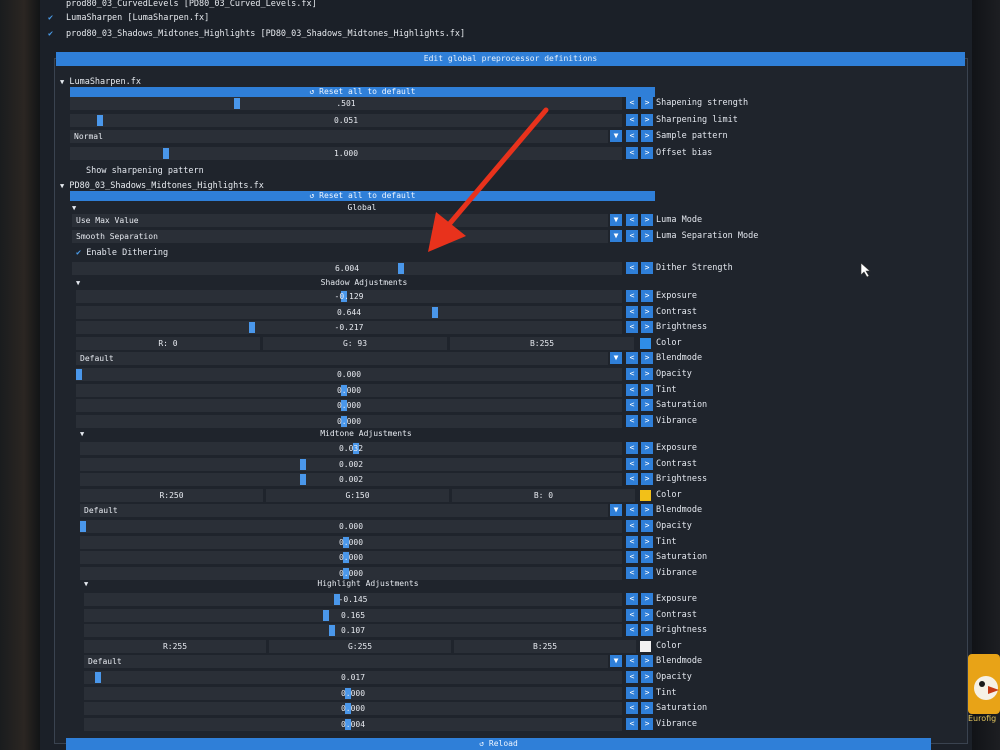  What do you see at coordinates (122, 253) in the screenshot?
I see `enable-dithering-checkbox: ✔ Enable Dithering` at bounding box center [122, 253].